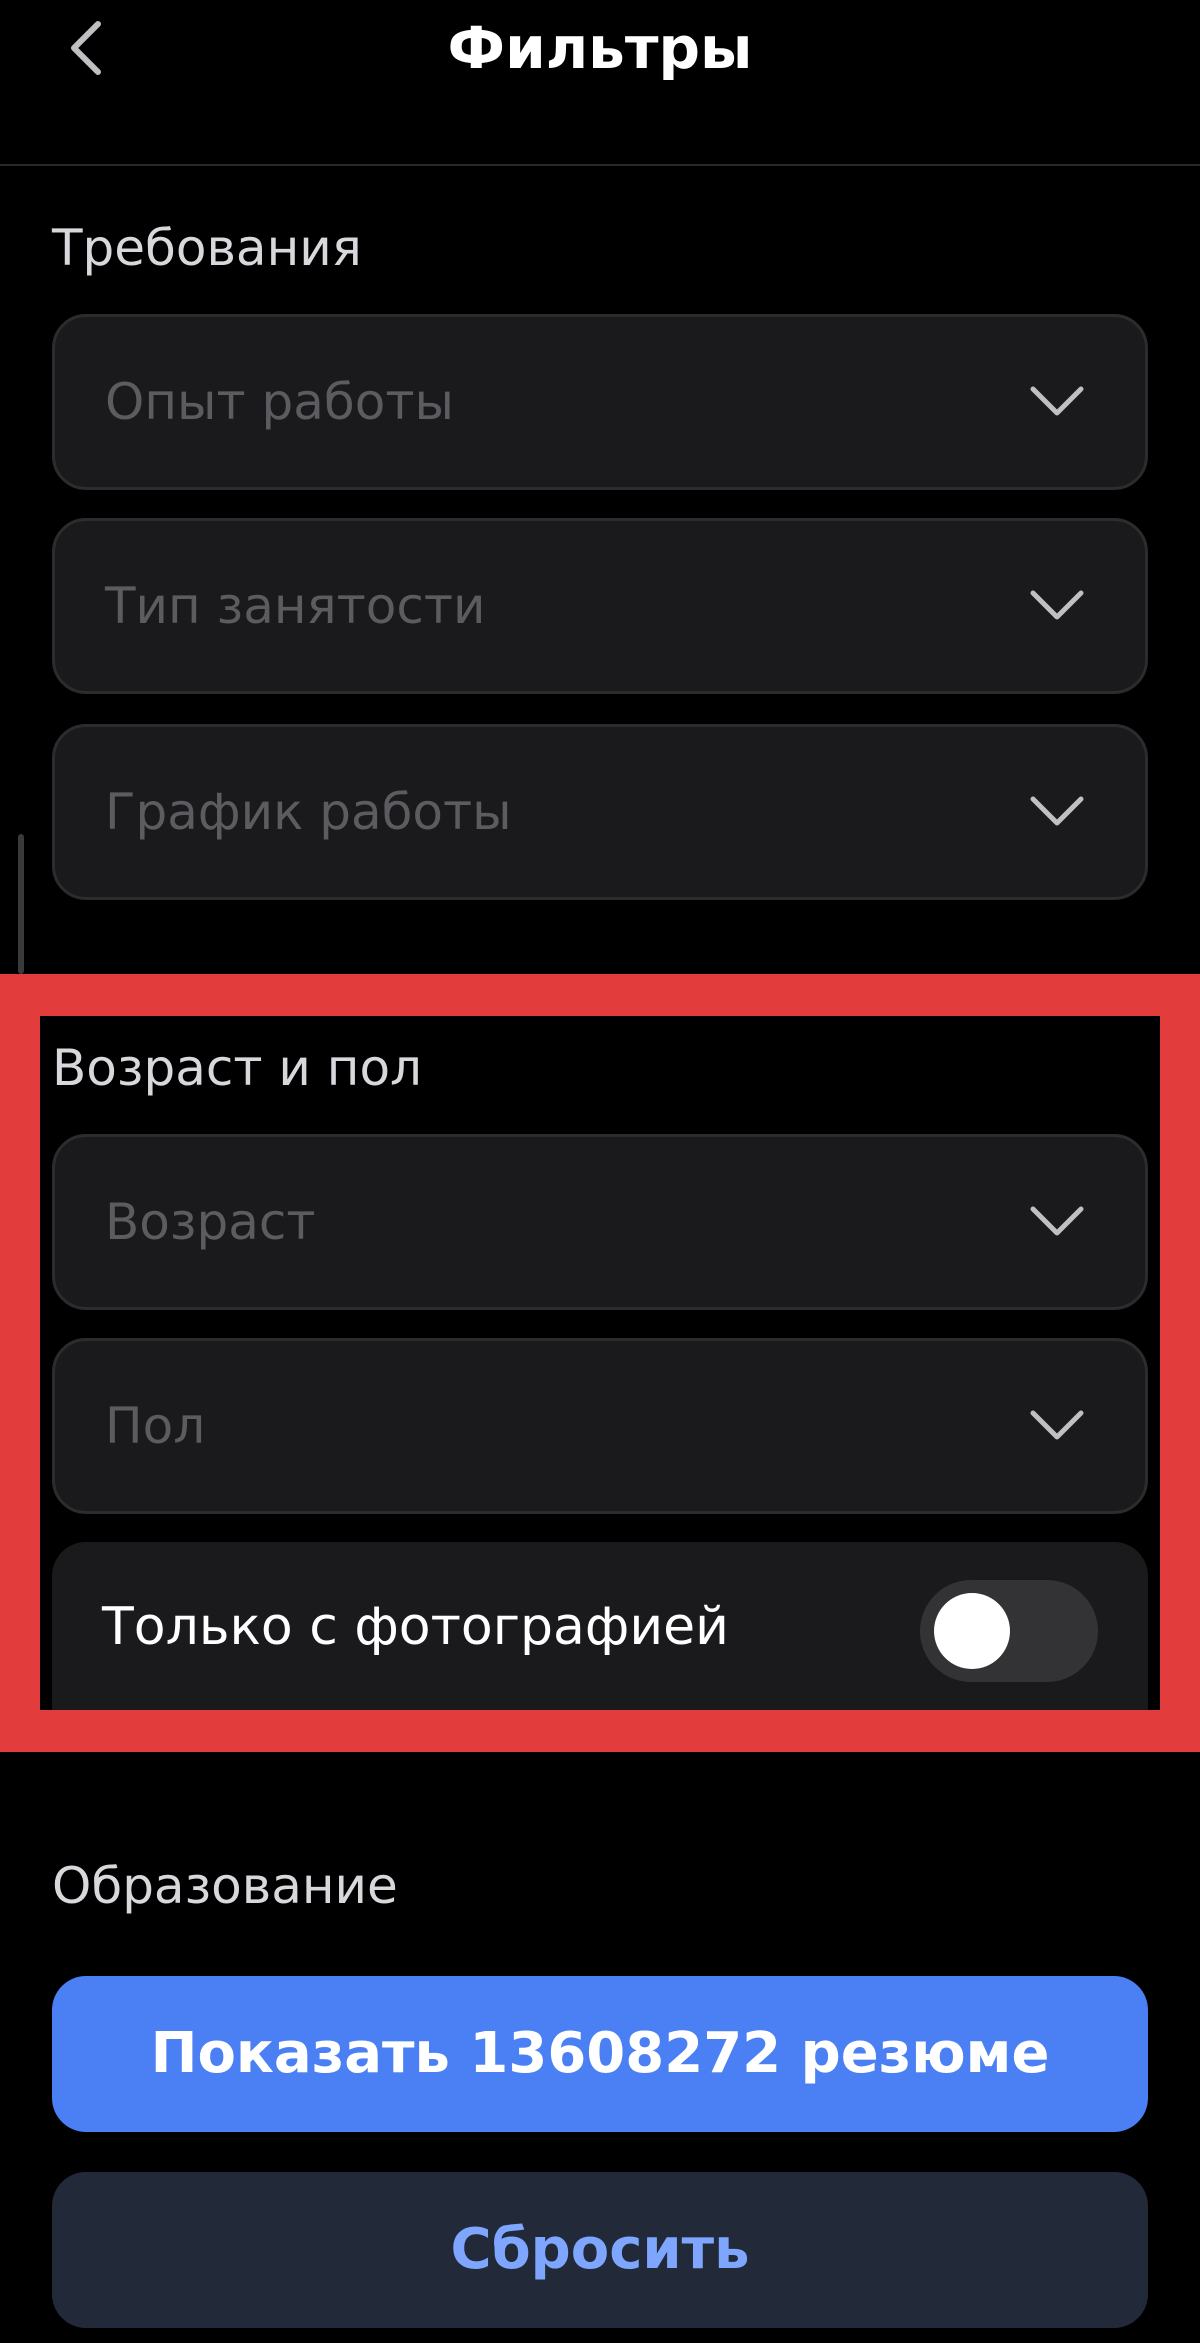  Describe the element at coordinates (308, 812) in the screenshot. I see `work-schedule-placeholder: График работы` at that location.